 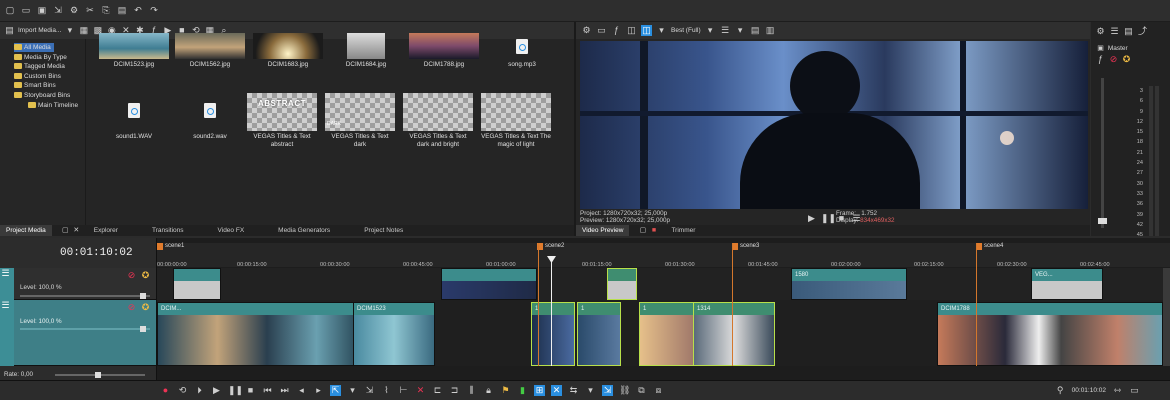 I want to click on create-group-icon: ⧉, so click(x=641, y=390).